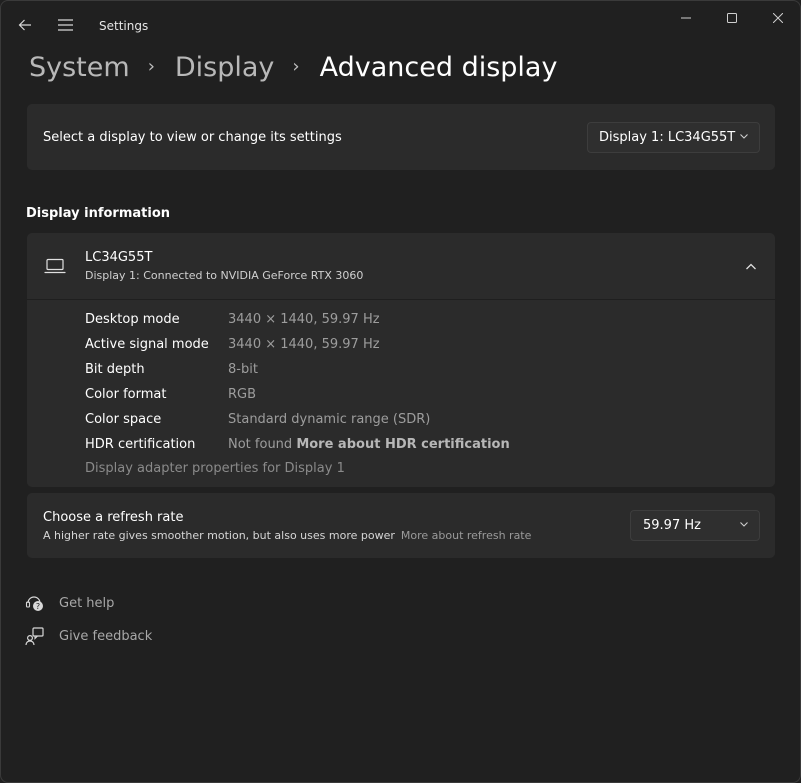  Describe the element at coordinates (119, 257) in the screenshot. I see `display-name: LC34G55T` at that location.